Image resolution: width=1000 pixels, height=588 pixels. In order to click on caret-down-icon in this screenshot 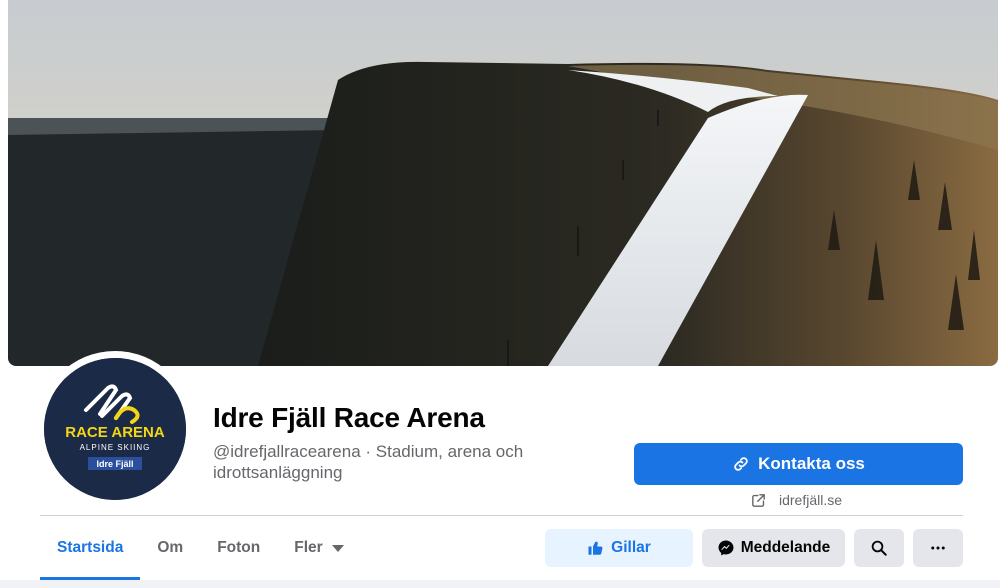, I will do `click(337, 548)`.